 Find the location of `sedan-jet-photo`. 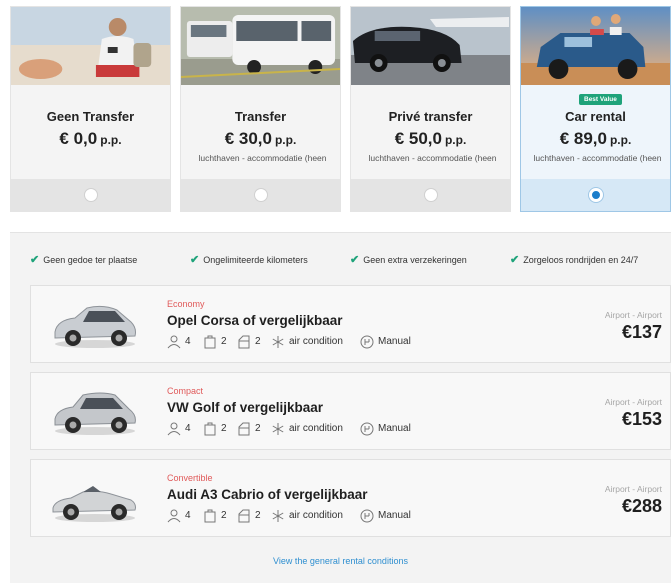

sedan-jet-photo is located at coordinates (430, 46).